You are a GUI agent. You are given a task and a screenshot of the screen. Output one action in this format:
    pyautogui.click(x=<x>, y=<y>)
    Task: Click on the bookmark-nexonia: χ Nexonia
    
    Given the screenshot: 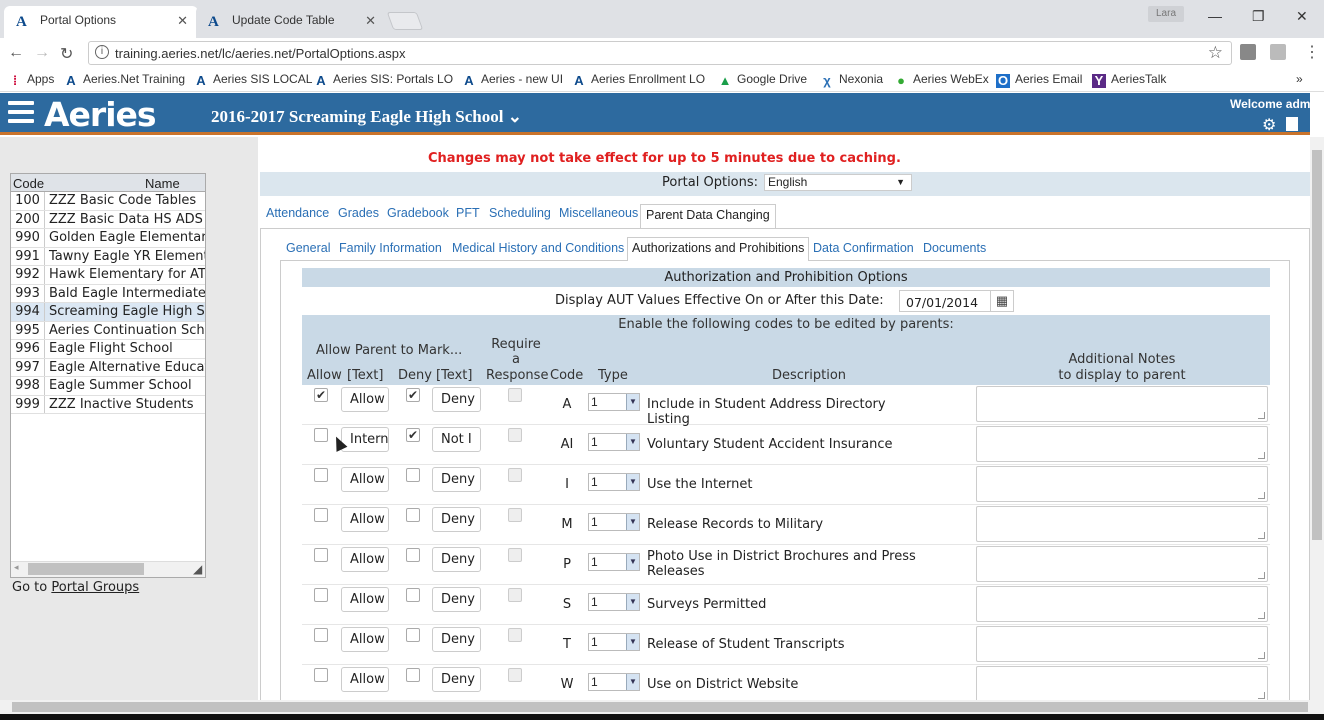 What is the action you would take?
    pyautogui.click(x=851, y=80)
    